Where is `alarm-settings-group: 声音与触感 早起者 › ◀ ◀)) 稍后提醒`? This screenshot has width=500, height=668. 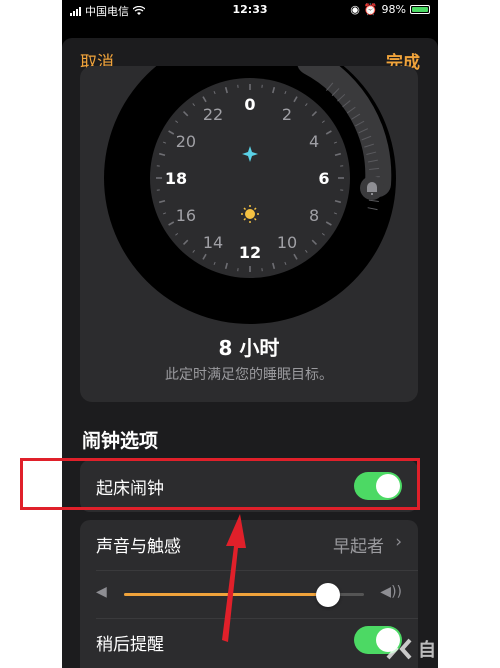
alarm-settings-group: 声音与触感 早起者 › ◀ ◀)) 稍后提醒 is located at coordinates (249, 594).